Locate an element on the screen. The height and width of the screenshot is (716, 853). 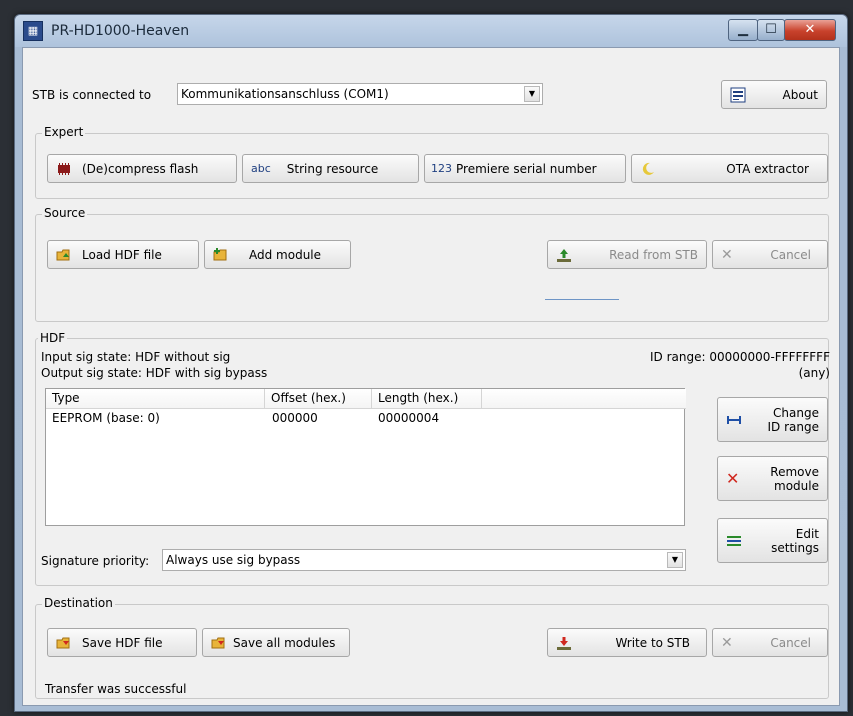
output-sig-state: Output sig state: HDF with sig bypass is located at coordinates (154, 373).